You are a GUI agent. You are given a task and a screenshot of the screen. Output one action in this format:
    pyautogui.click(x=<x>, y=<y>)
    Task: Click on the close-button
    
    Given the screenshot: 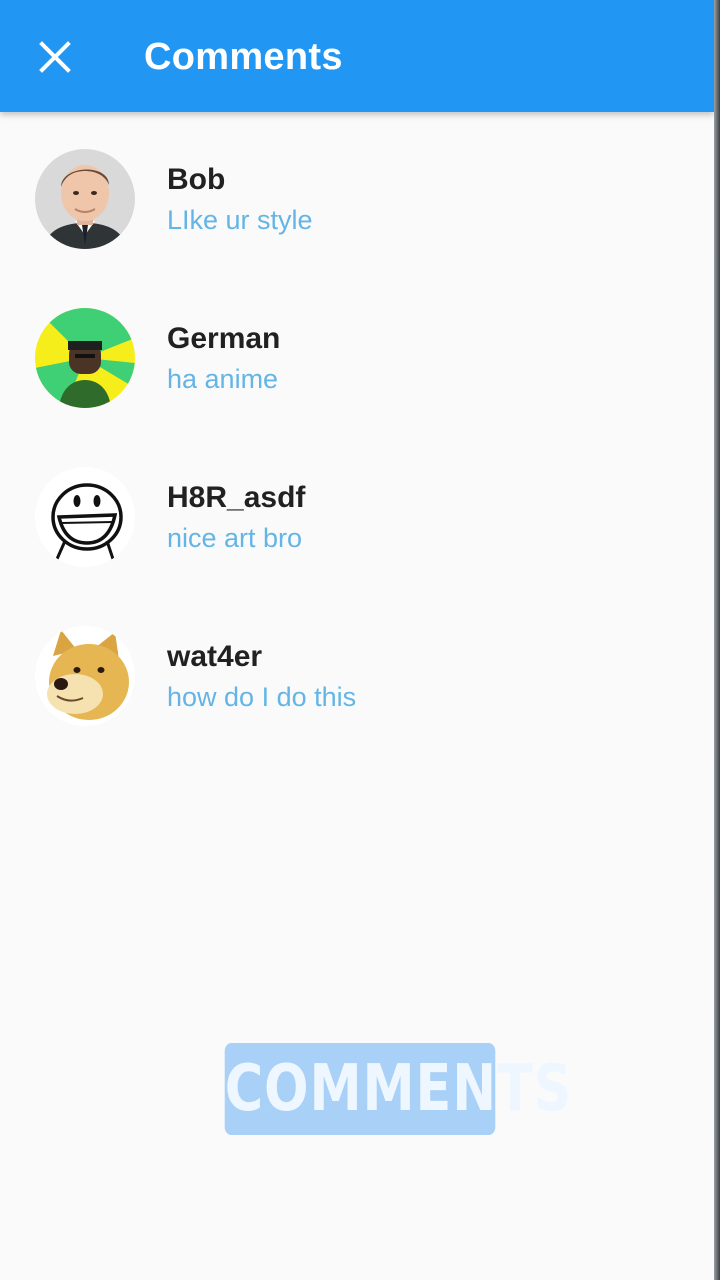 What is the action you would take?
    pyautogui.click(x=55, y=57)
    